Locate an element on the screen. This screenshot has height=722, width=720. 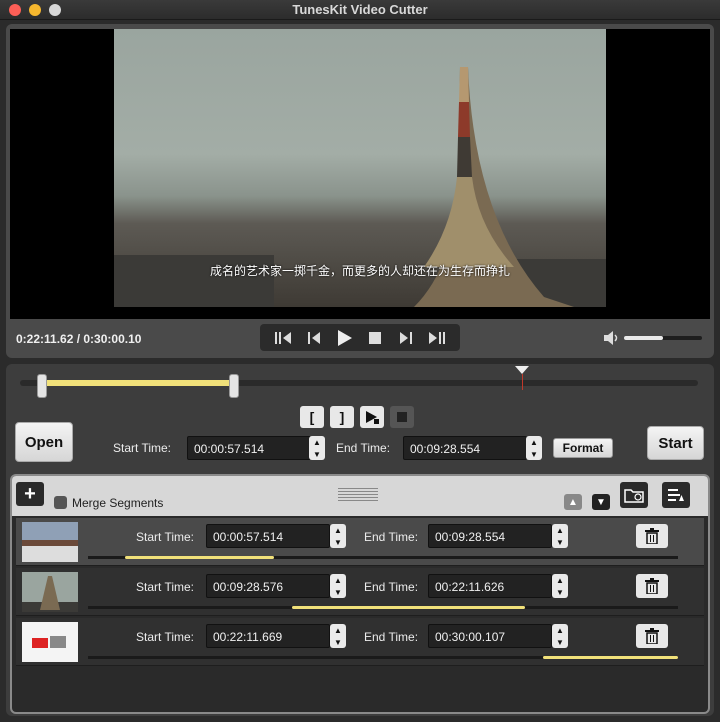
merge-segments-label: Merge Segments is located at coordinates (118, 503).